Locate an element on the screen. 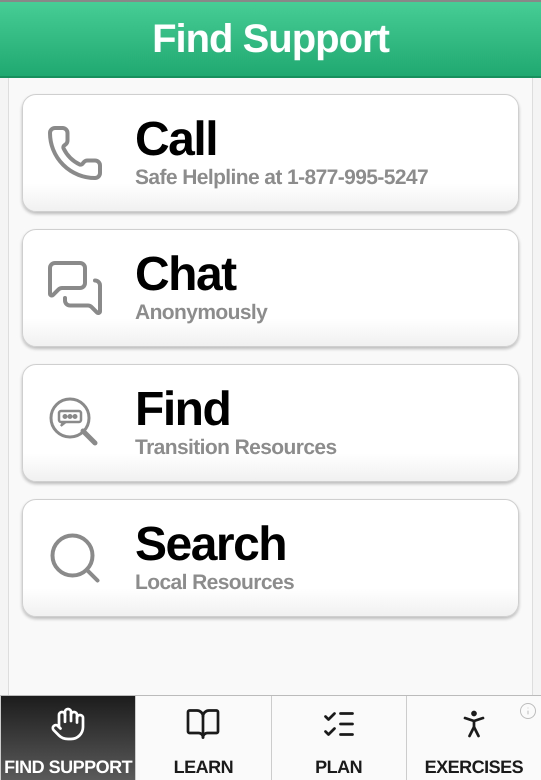 This screenshot has width=541, height=780. option-title: Search is located at coordinates (211, 545).